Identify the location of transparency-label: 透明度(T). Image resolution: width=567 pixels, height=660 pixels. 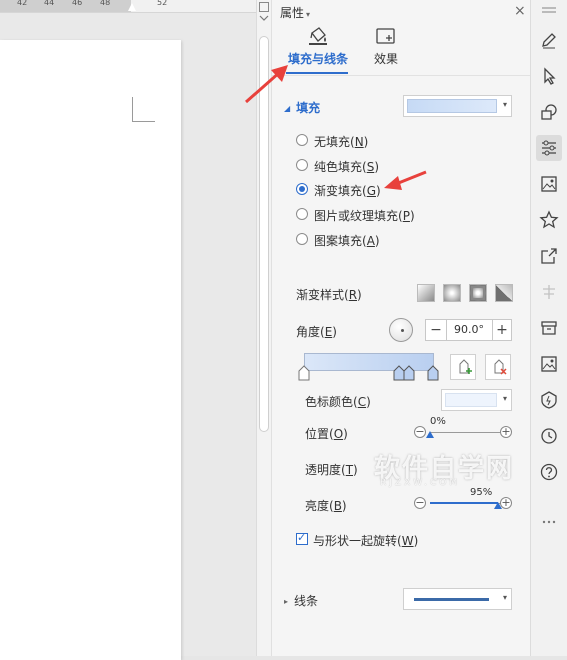
(331, 470).